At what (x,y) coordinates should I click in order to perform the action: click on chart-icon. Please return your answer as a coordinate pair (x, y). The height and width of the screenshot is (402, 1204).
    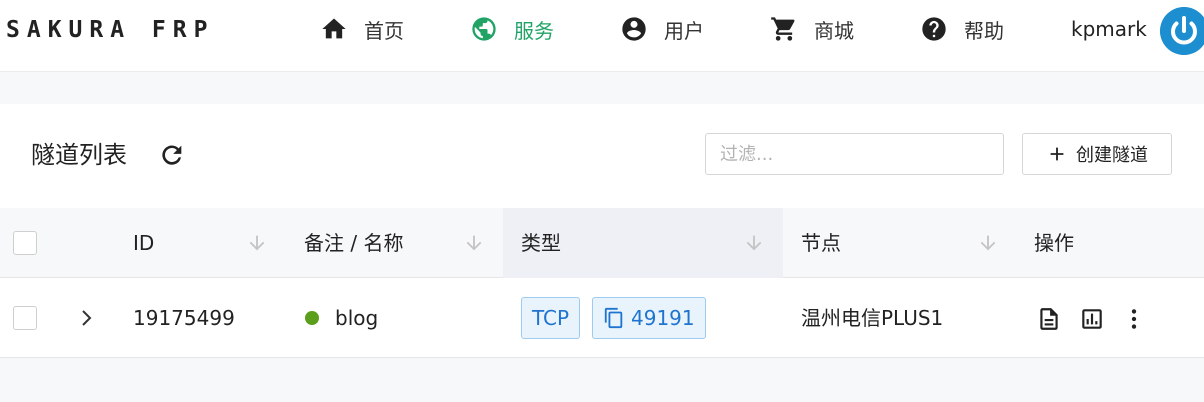
    Looking at the image, I should click on (1092, 319).